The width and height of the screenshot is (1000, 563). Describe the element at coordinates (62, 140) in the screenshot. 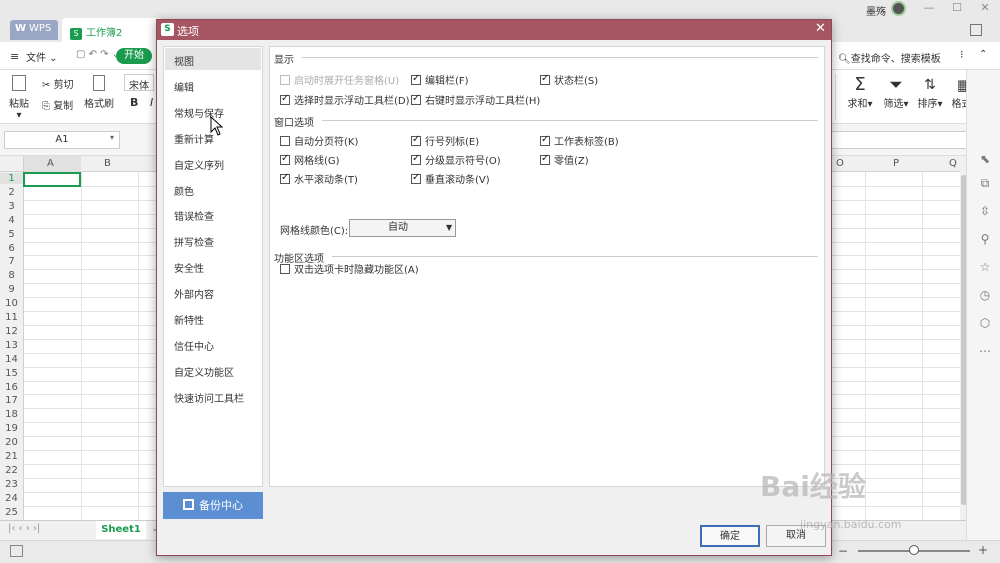

I see `name-box: A1` at that location.